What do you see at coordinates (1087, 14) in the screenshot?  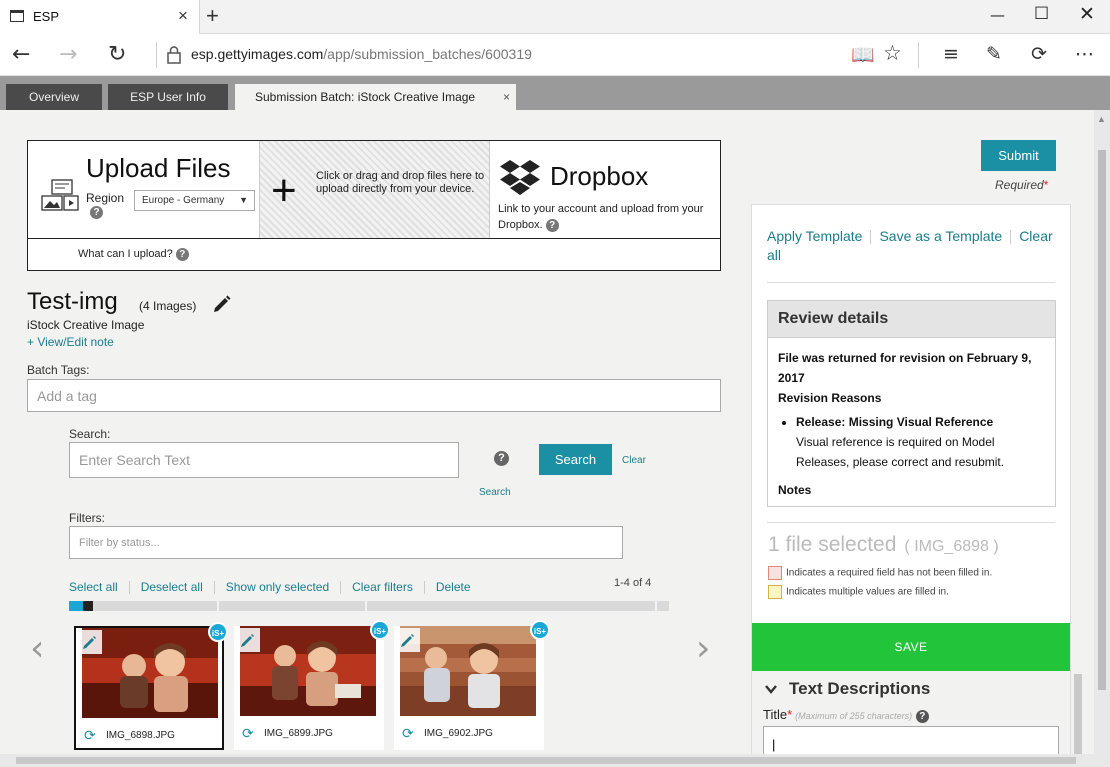 I see `window-close-icon: ✕` at bounding box center [1087, 14].